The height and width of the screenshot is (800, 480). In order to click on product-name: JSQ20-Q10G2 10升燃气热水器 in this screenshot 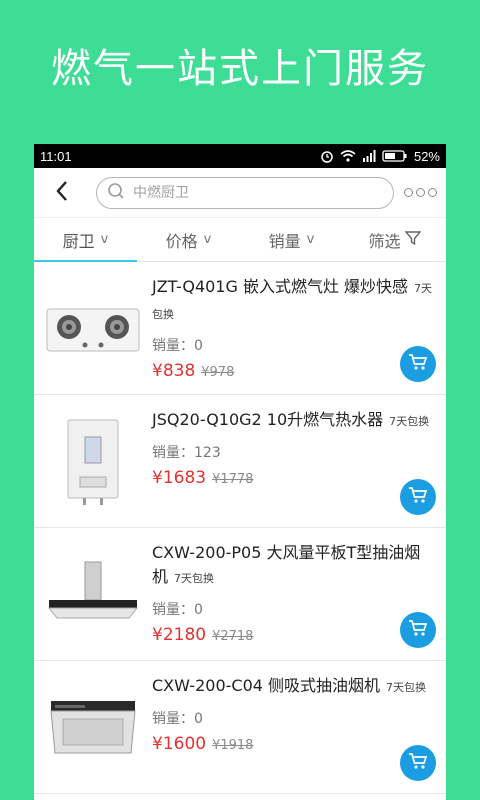, I will do `click(268, 419)`.